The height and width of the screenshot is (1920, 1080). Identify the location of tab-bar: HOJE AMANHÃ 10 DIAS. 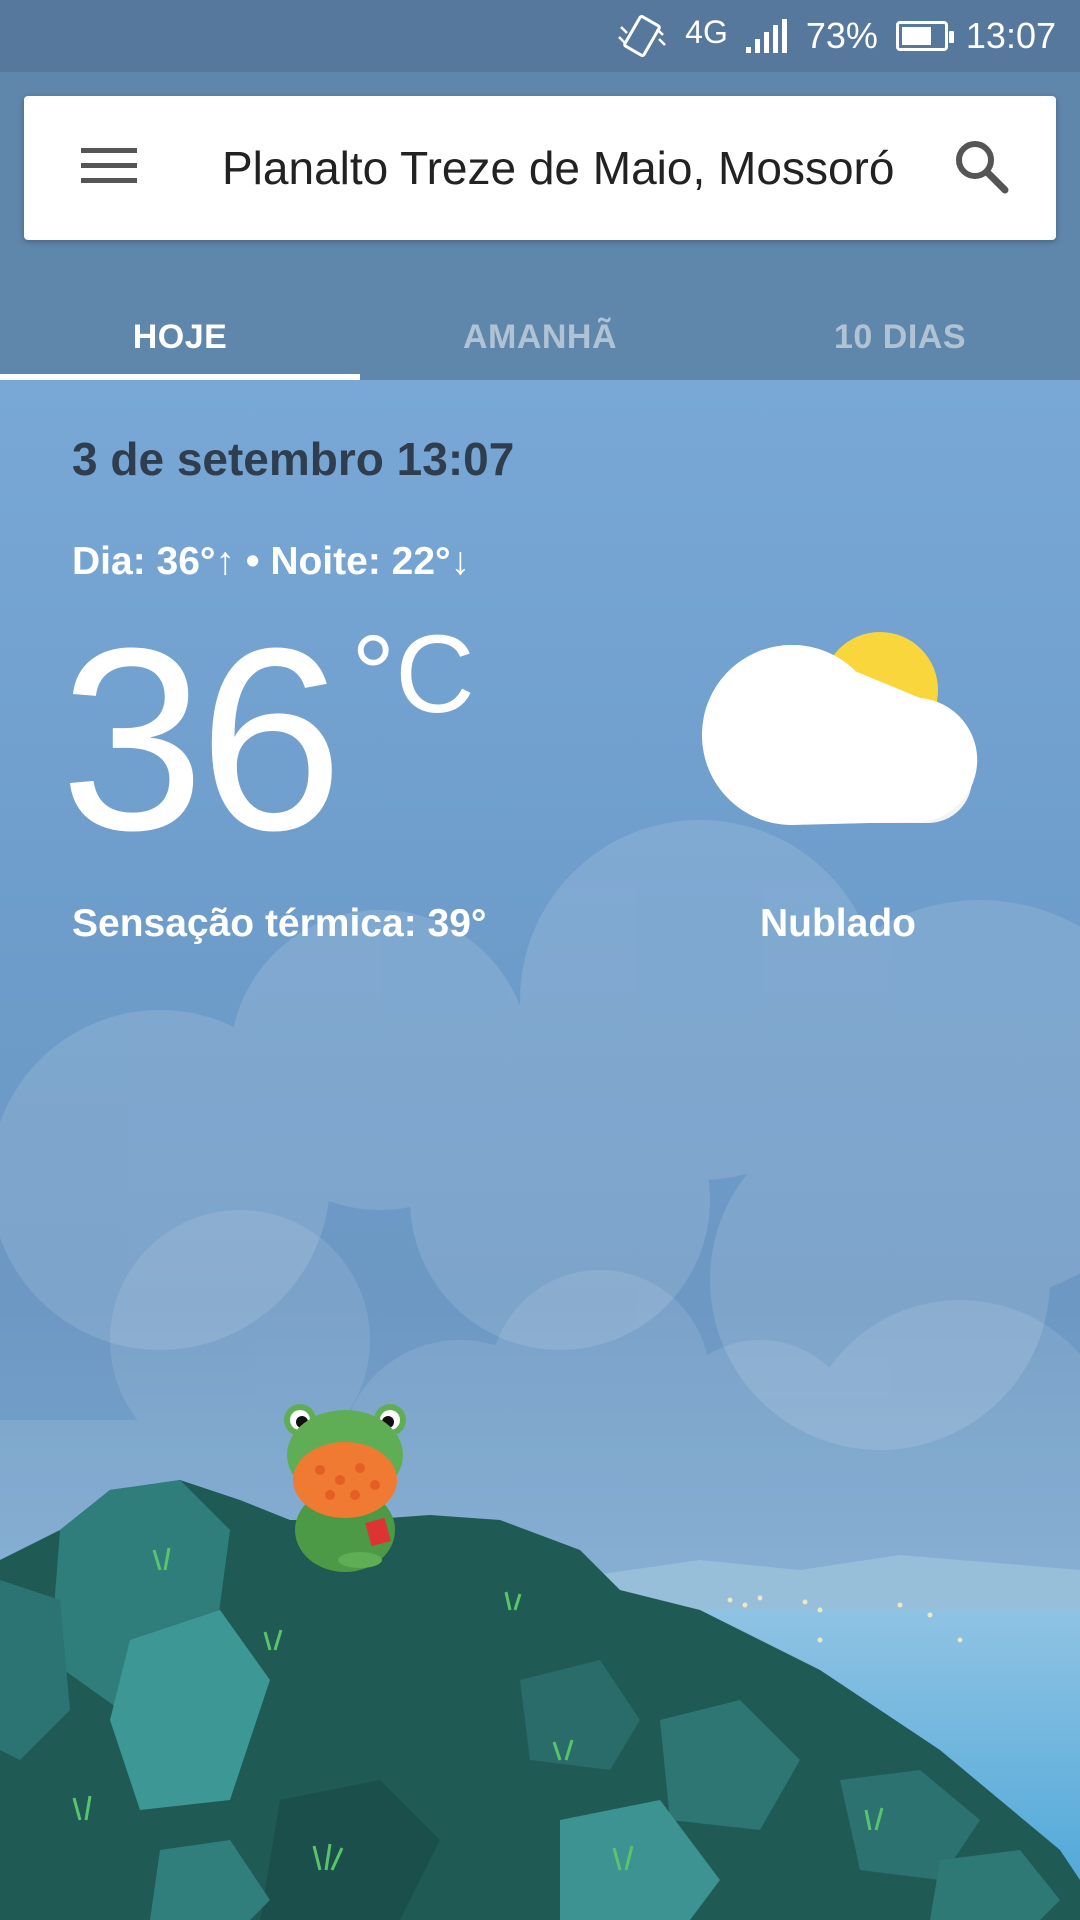
(540, 343).